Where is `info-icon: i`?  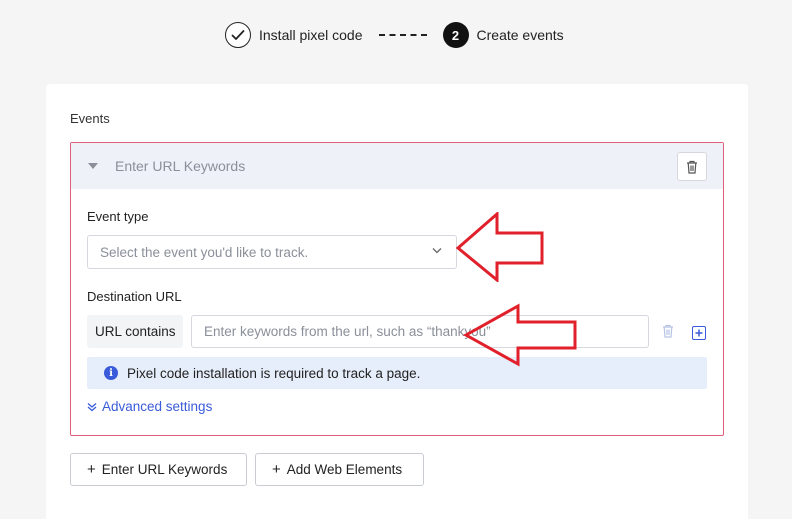 info-icon: i is located at coordinates (111, 373).